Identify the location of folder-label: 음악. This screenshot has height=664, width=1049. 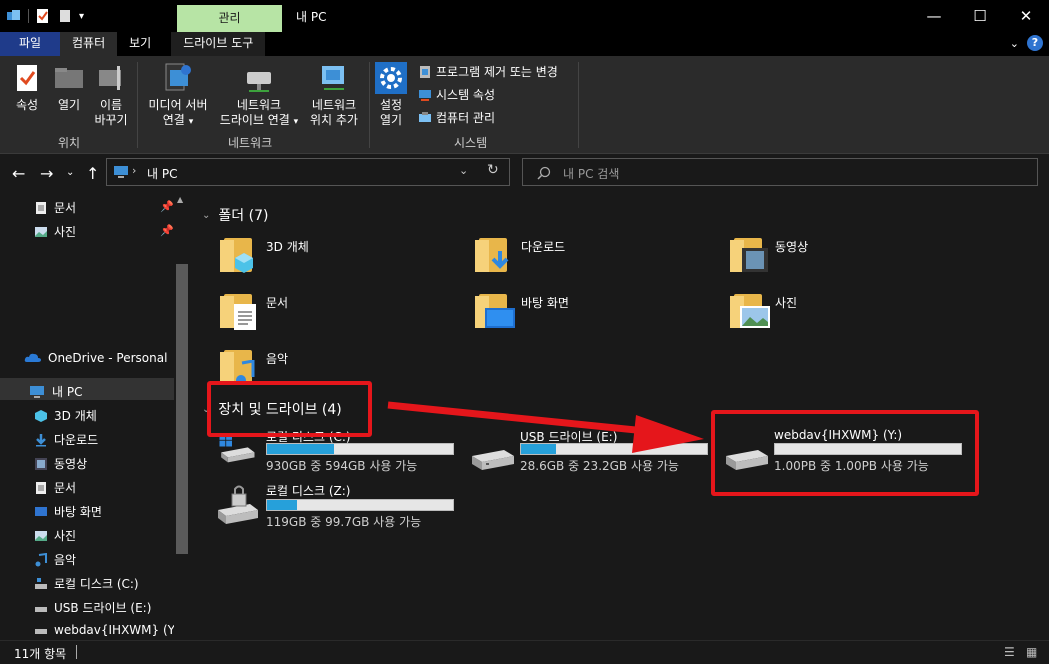
(277, 358).